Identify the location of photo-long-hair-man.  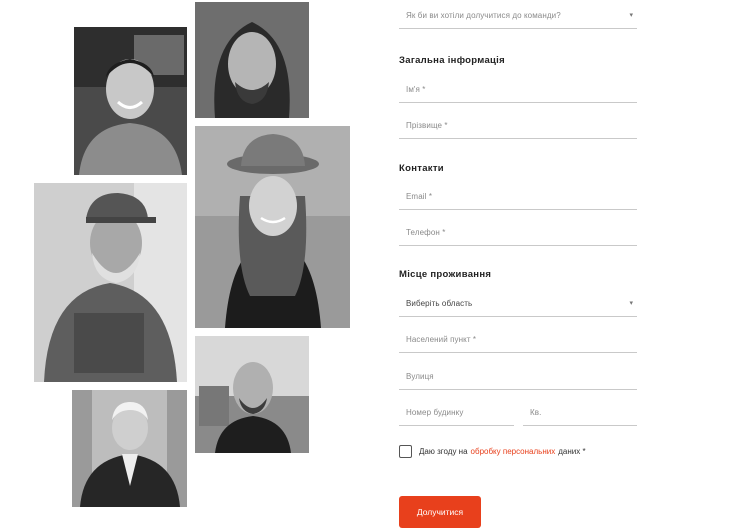
(252, 60).